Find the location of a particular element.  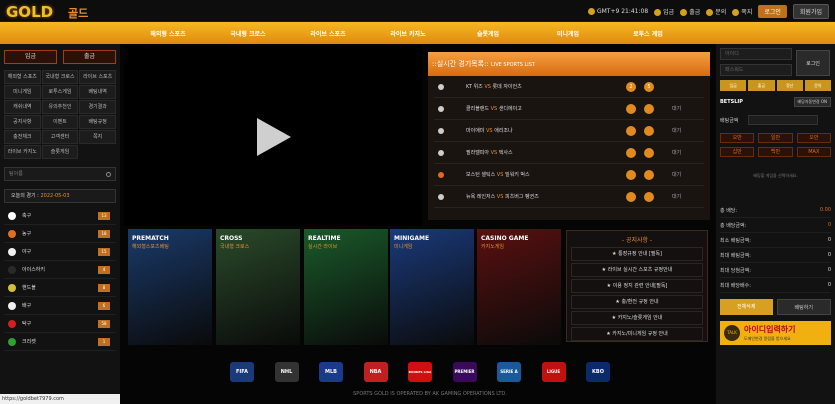

place-bet-button: 배팅하기 is located at coordinates (803, 307).